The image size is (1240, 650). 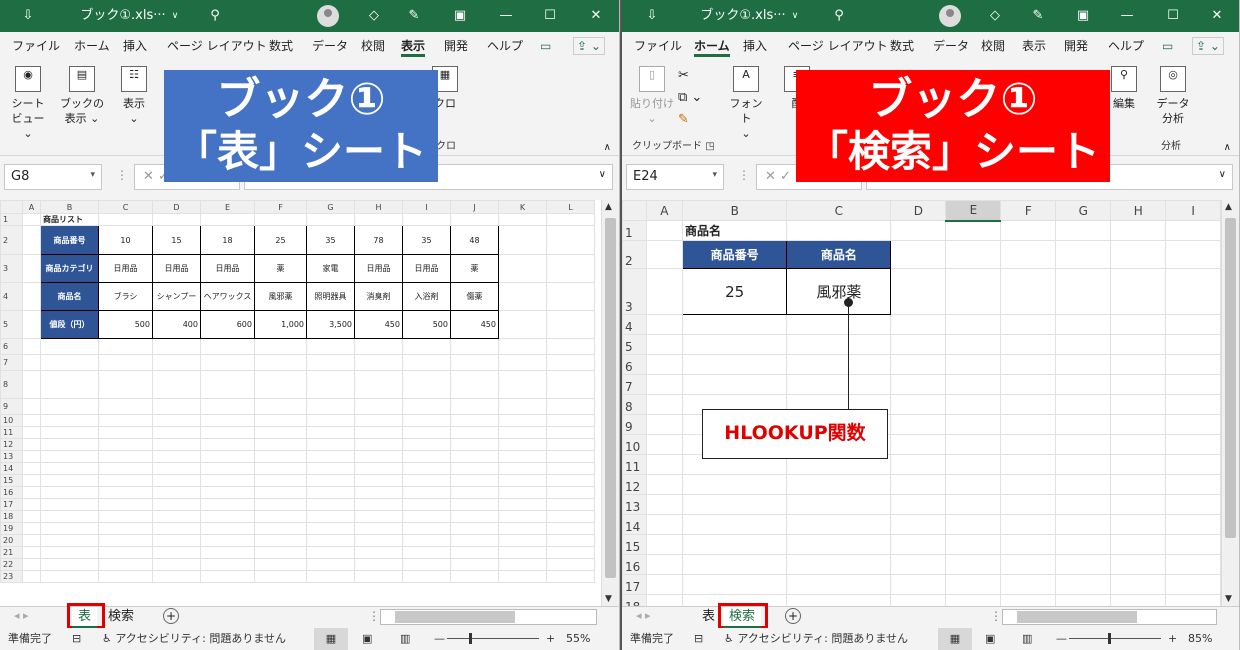 What do you see at coordinates (460, 16) in the screenshot?
I see `ribbon-display-icon: ▣` at bounding box center [460, 16].